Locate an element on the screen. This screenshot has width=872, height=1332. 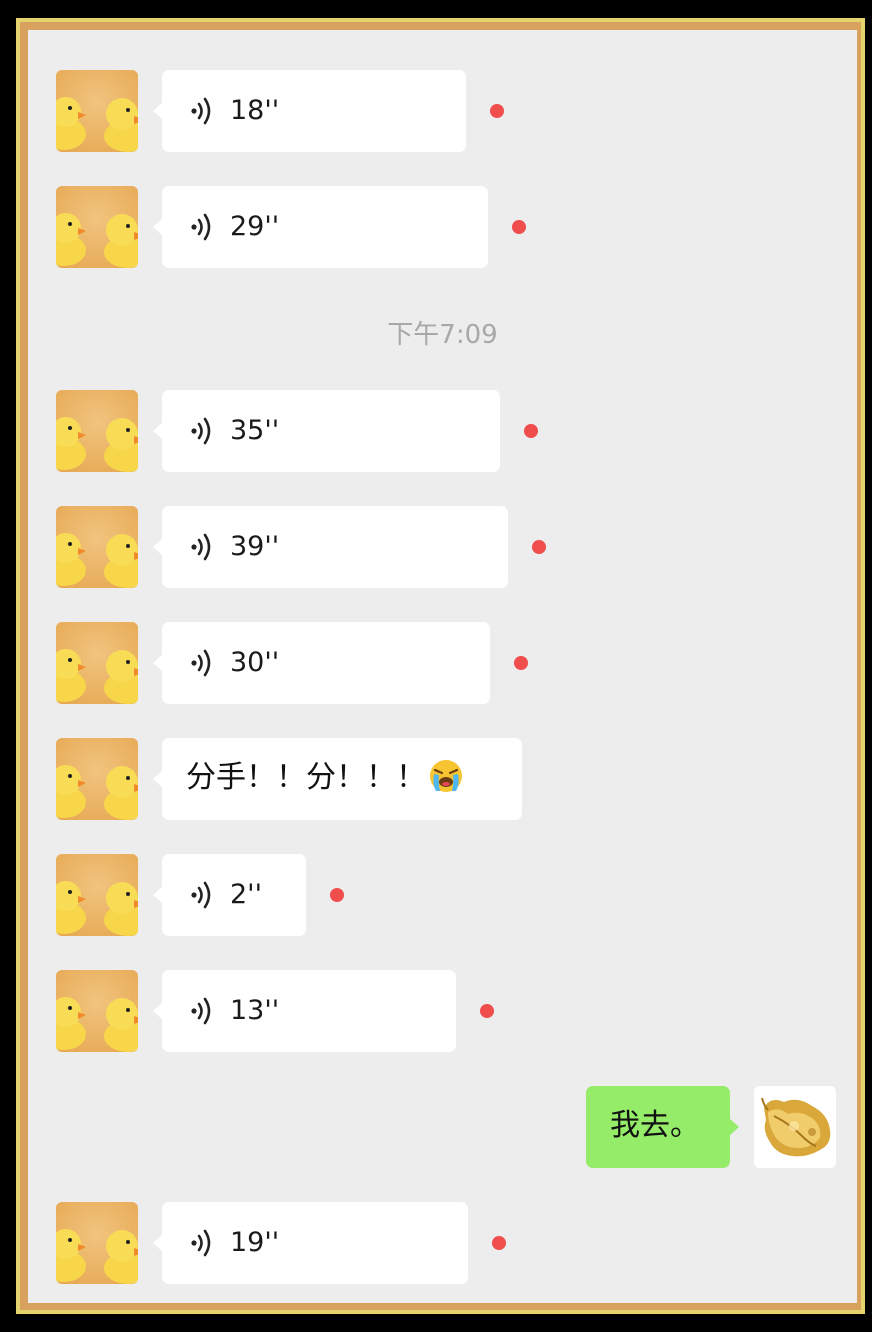
message-row: 分手！！分！！！ is located at coordinates (442, 779).